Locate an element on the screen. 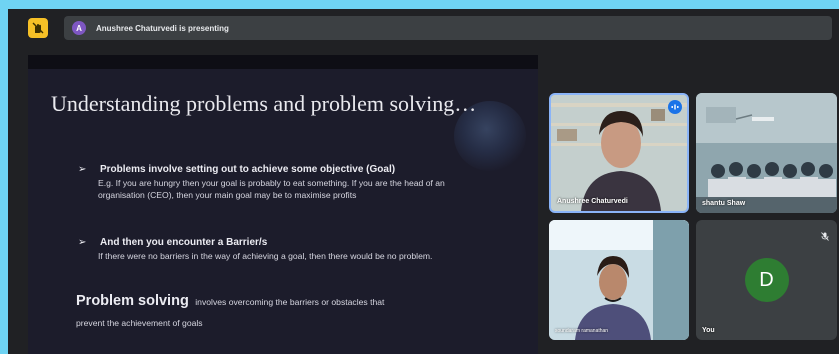  participant-tile-you: D You is located at coordinates (766, 280).